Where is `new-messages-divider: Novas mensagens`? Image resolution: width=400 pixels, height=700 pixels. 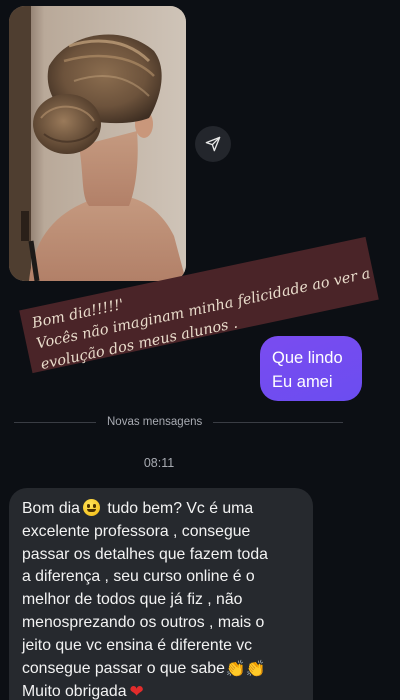 new-messages-divider: Novas mensagens is located at coordinates (200, 422).